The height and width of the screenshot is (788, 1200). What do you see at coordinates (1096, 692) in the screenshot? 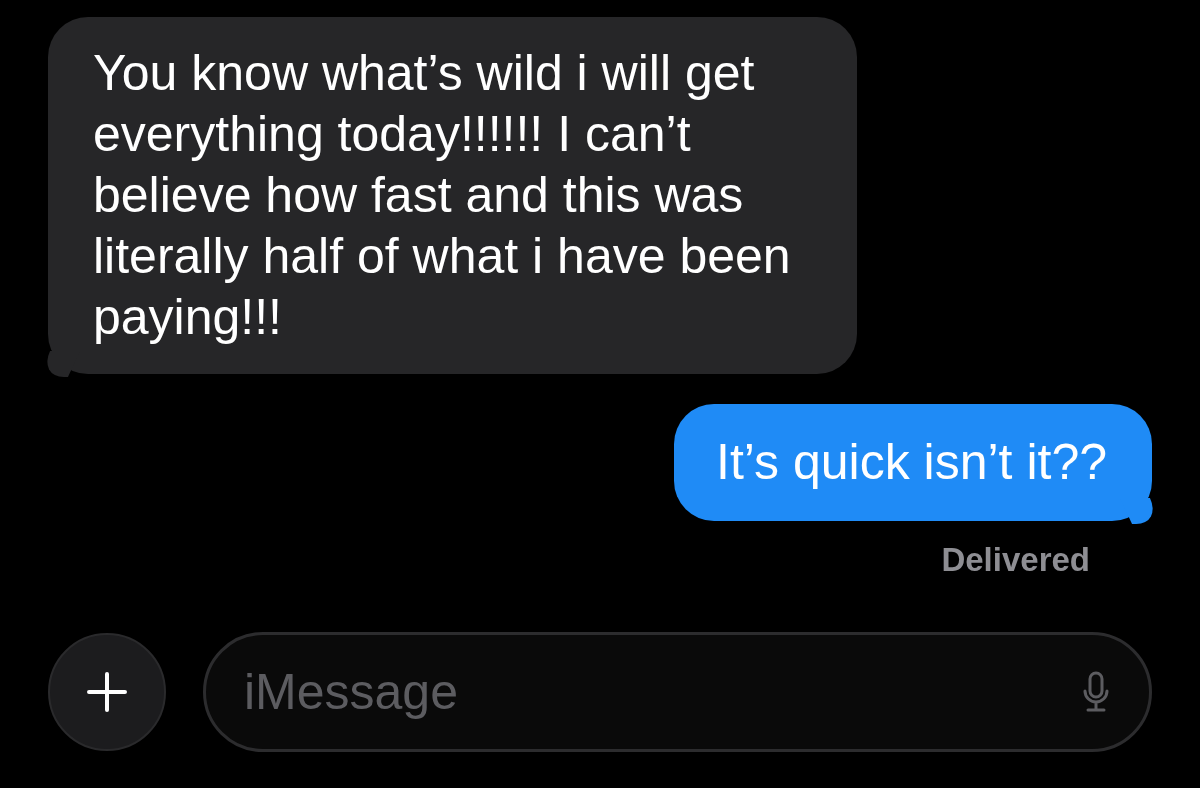
I see `microphone-icon` at bounding box center [1096, 692].